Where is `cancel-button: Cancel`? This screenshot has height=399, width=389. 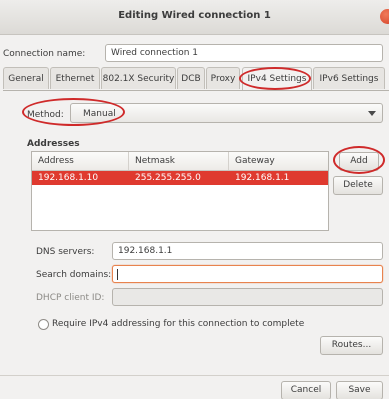 cancel-button: Cancel is located at coordinates (306, 390).